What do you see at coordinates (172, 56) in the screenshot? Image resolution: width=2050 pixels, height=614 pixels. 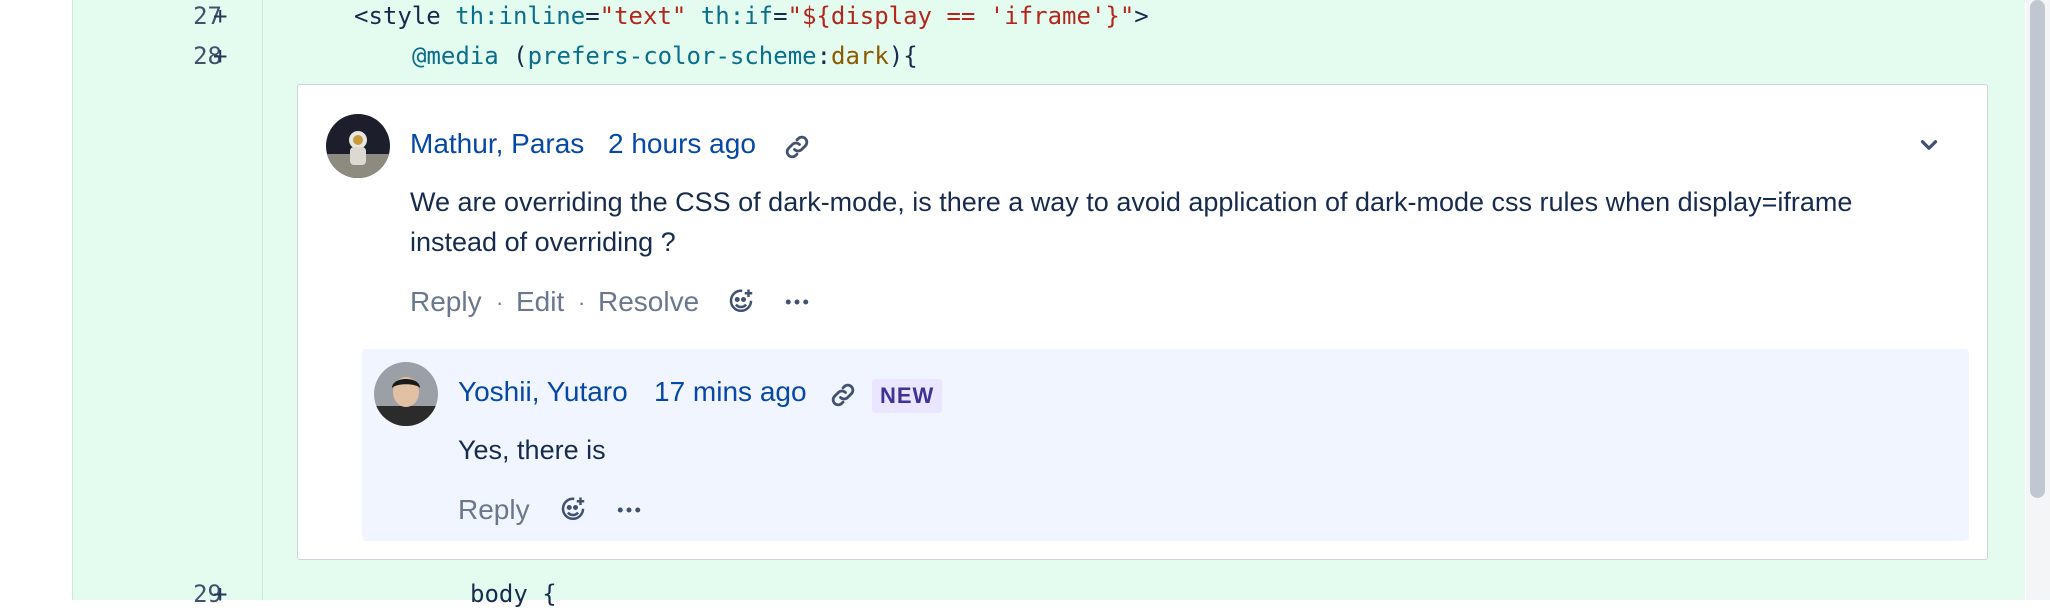 I see `line-number: 28` at bounding box center [172, 56].